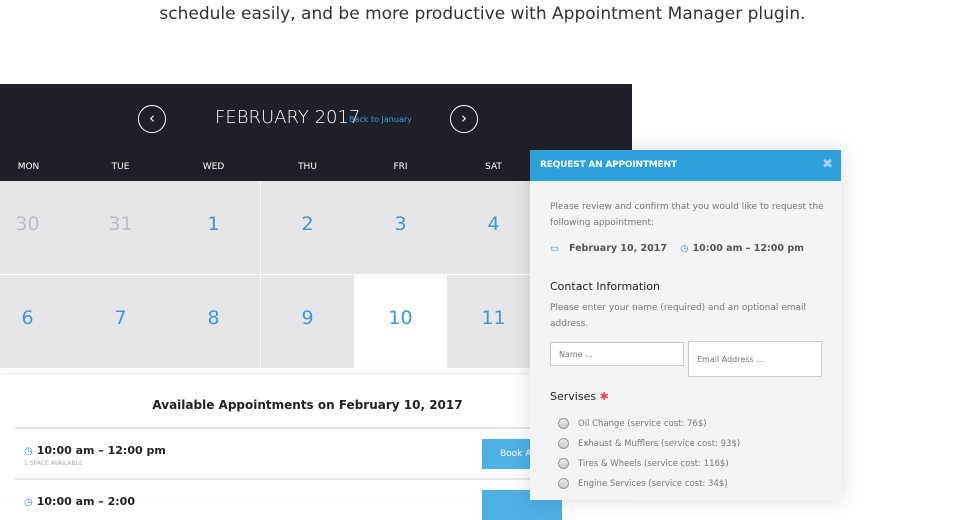 The image size is (965, 520). Describe the element at coordinates (617, 354) in the screenshot. I see `name-input` at that location.